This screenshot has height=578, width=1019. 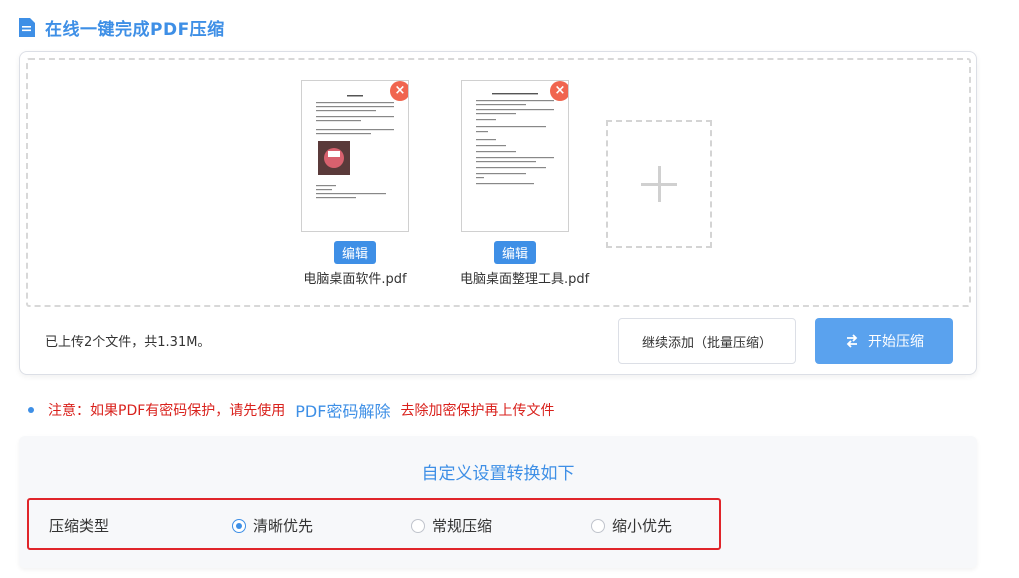 I want to click on settings-title: 自定义设置转换如下, so click(x=498, y=474).